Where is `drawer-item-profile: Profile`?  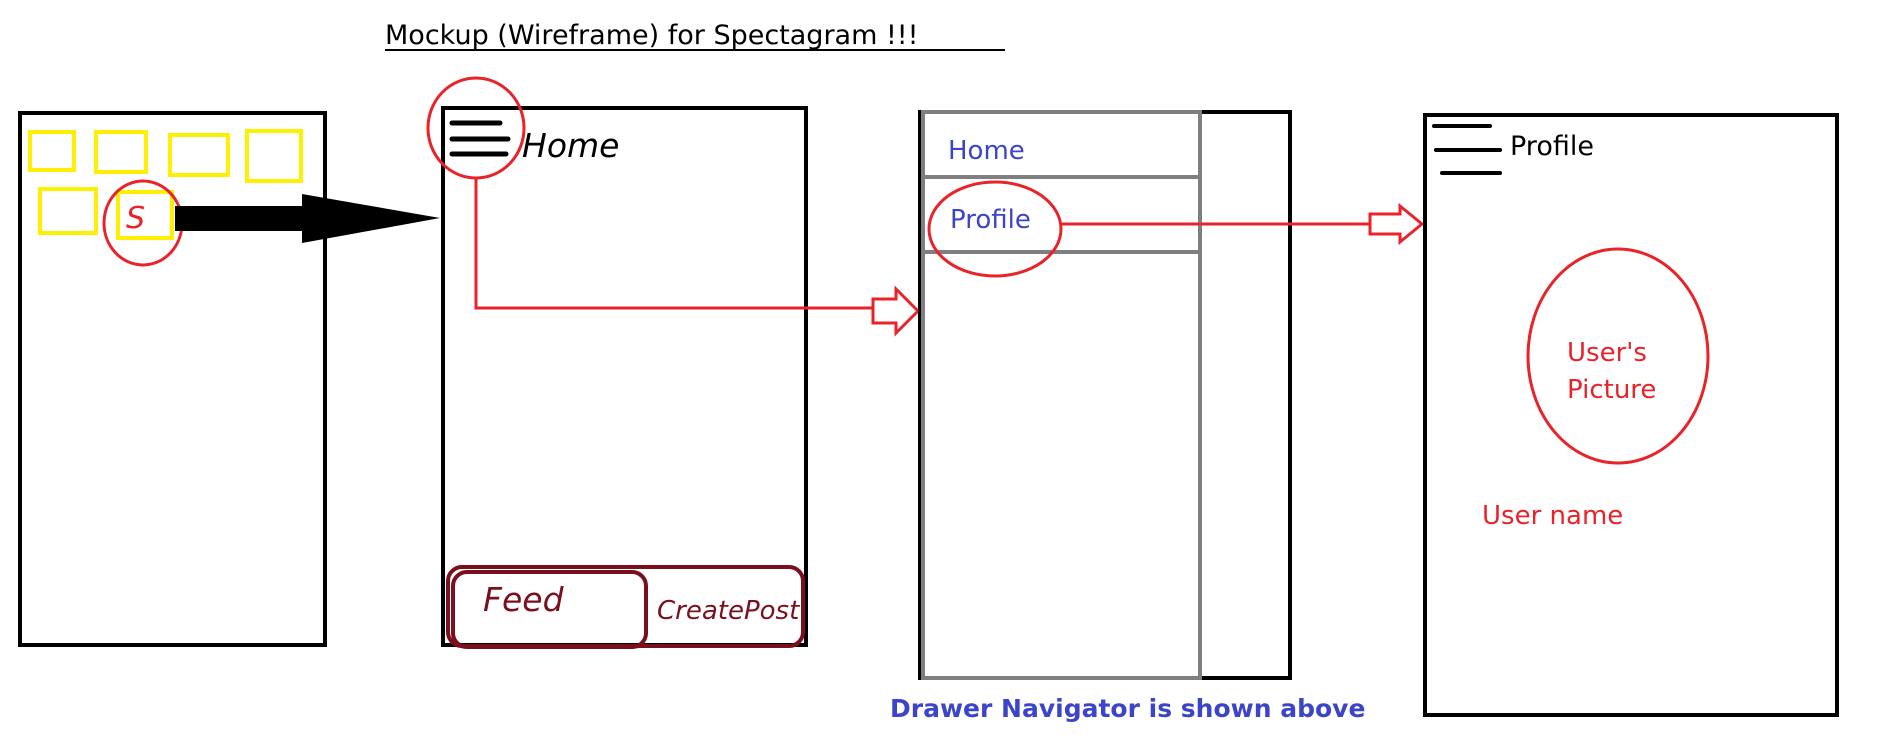
drawer-item-profile: Profile is located at coordinates (990, 220).